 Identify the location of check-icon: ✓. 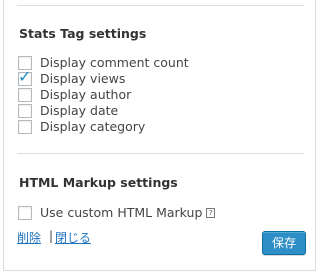
(25, 76).